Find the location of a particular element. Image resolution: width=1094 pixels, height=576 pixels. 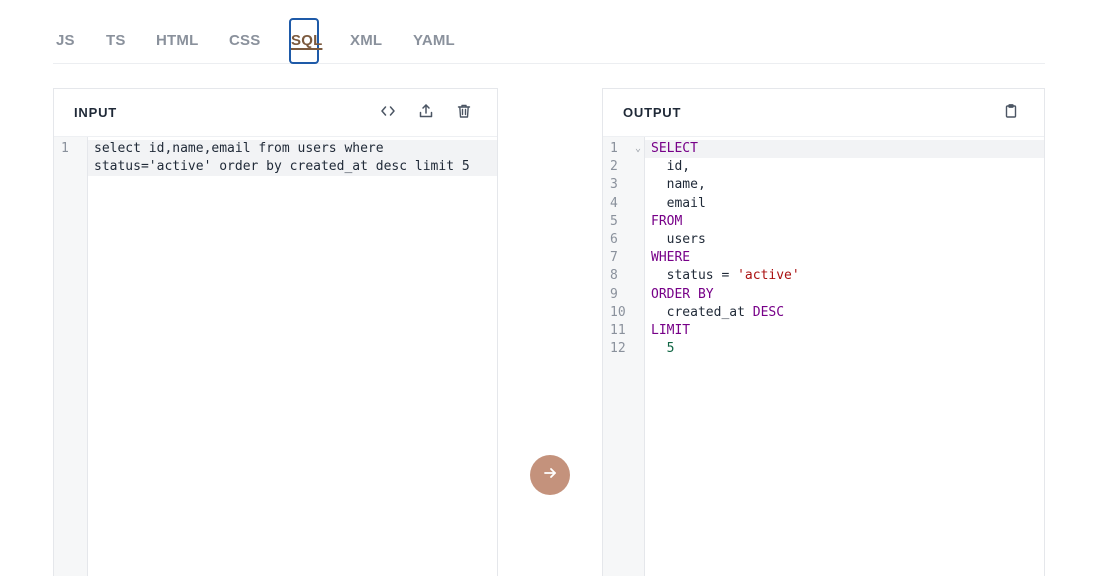

line-number: 4 is located at coordinates (614, 203).